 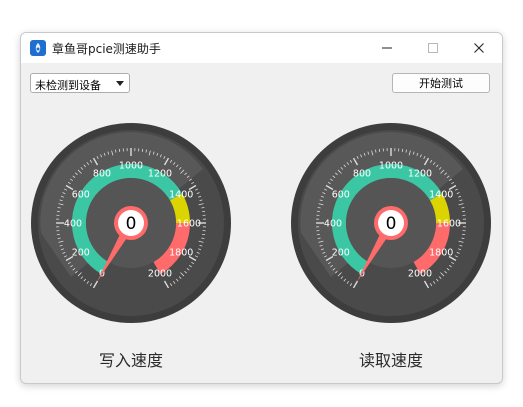 I want to click on read-speed-label: 读取速度, so click(x=390, y=360).